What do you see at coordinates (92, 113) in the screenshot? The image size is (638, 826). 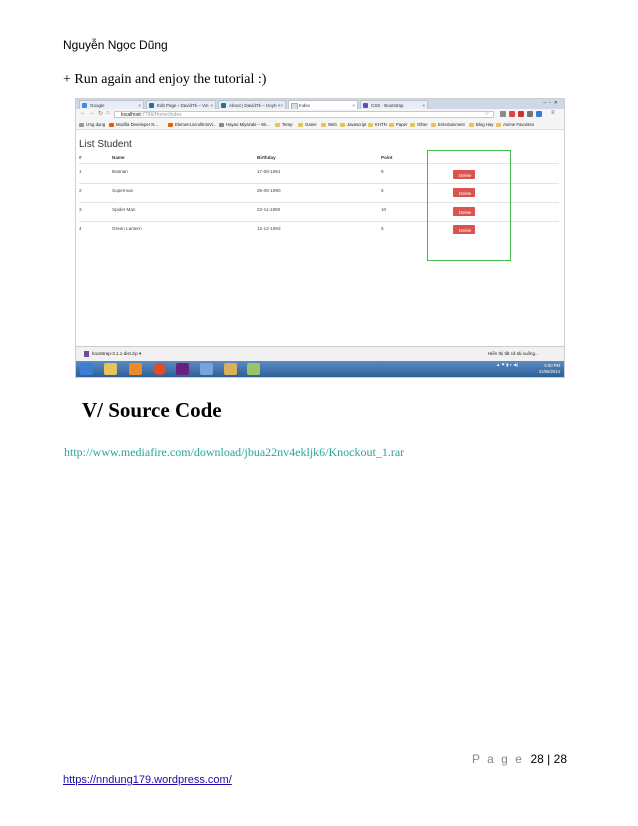 I see `forward-icon: →` at bounding box center [92, 113].